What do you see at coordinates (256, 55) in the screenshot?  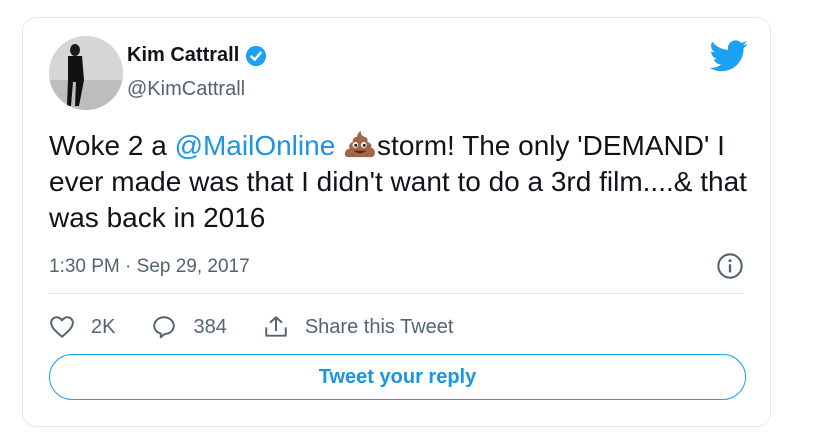 I see `verified-badge-icon` at bounding box center [256, 55].